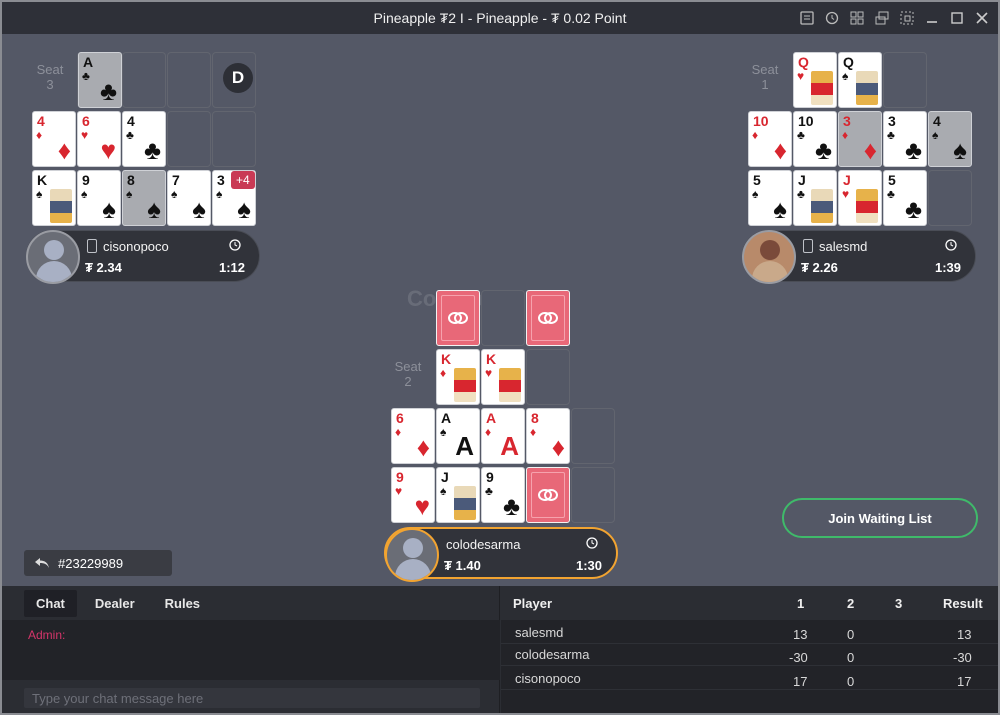 This screenshot has width=1000, height=715. What do you see at coordinates (243, 180) in the screenshot?
I see `plus-cards-badge: +4` at bounding box center [243, 180].